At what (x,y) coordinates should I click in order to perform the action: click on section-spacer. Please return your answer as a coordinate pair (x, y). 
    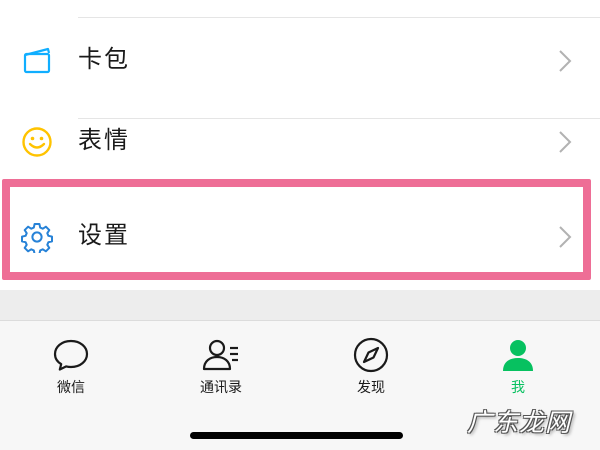
    Looking at the image, I should click on (300, 305).